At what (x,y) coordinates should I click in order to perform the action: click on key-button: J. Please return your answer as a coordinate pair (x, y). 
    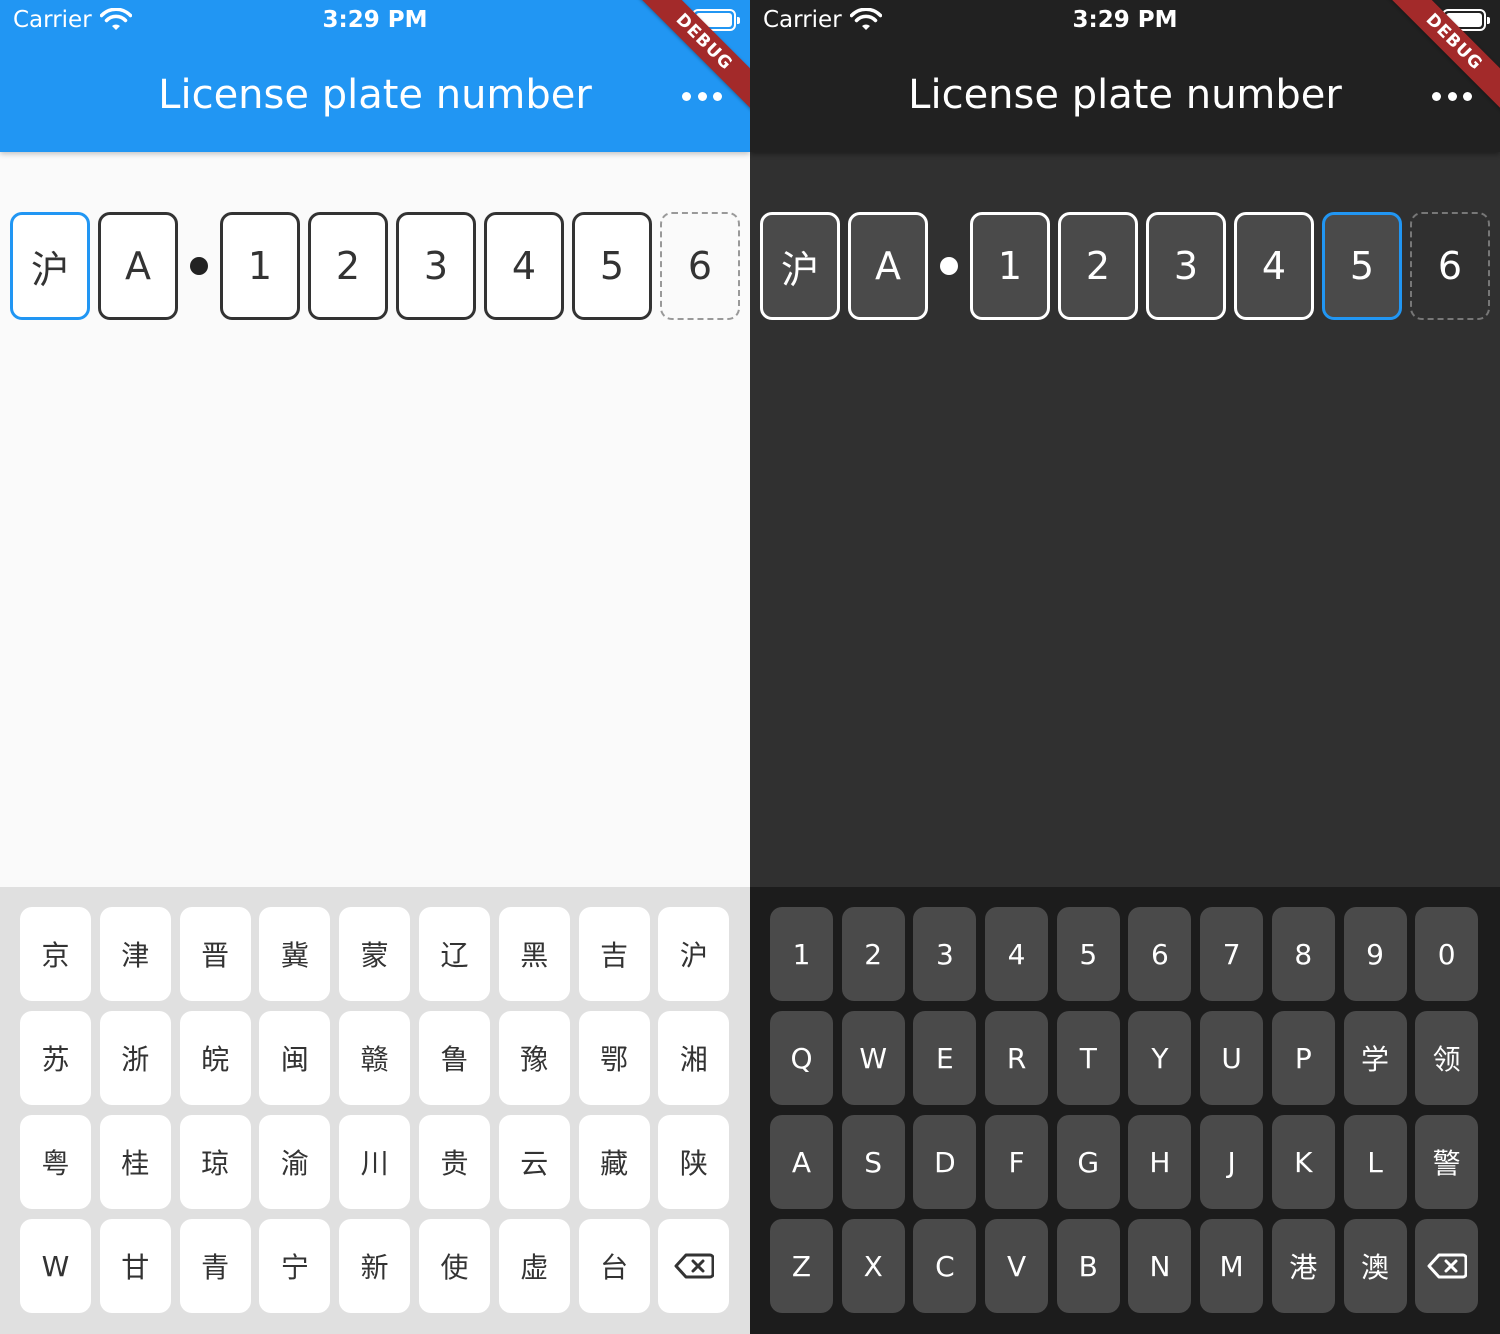
    Looking at the image, I should click on (1232, 1162).